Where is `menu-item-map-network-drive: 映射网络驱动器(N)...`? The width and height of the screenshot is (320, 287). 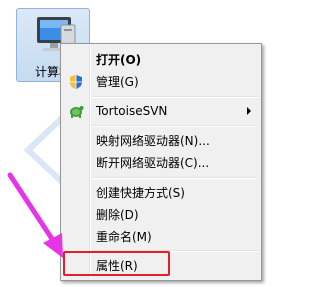
menu-item-map-network-drive: 映射网络驱动器(N)... is located at coordinates (161, 141).